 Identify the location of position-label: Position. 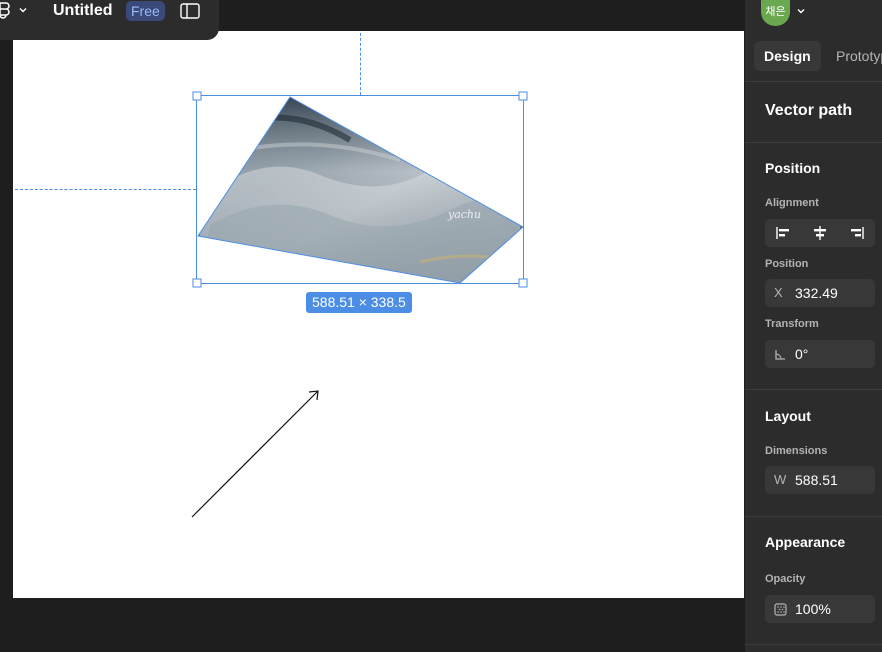
(787, 264).